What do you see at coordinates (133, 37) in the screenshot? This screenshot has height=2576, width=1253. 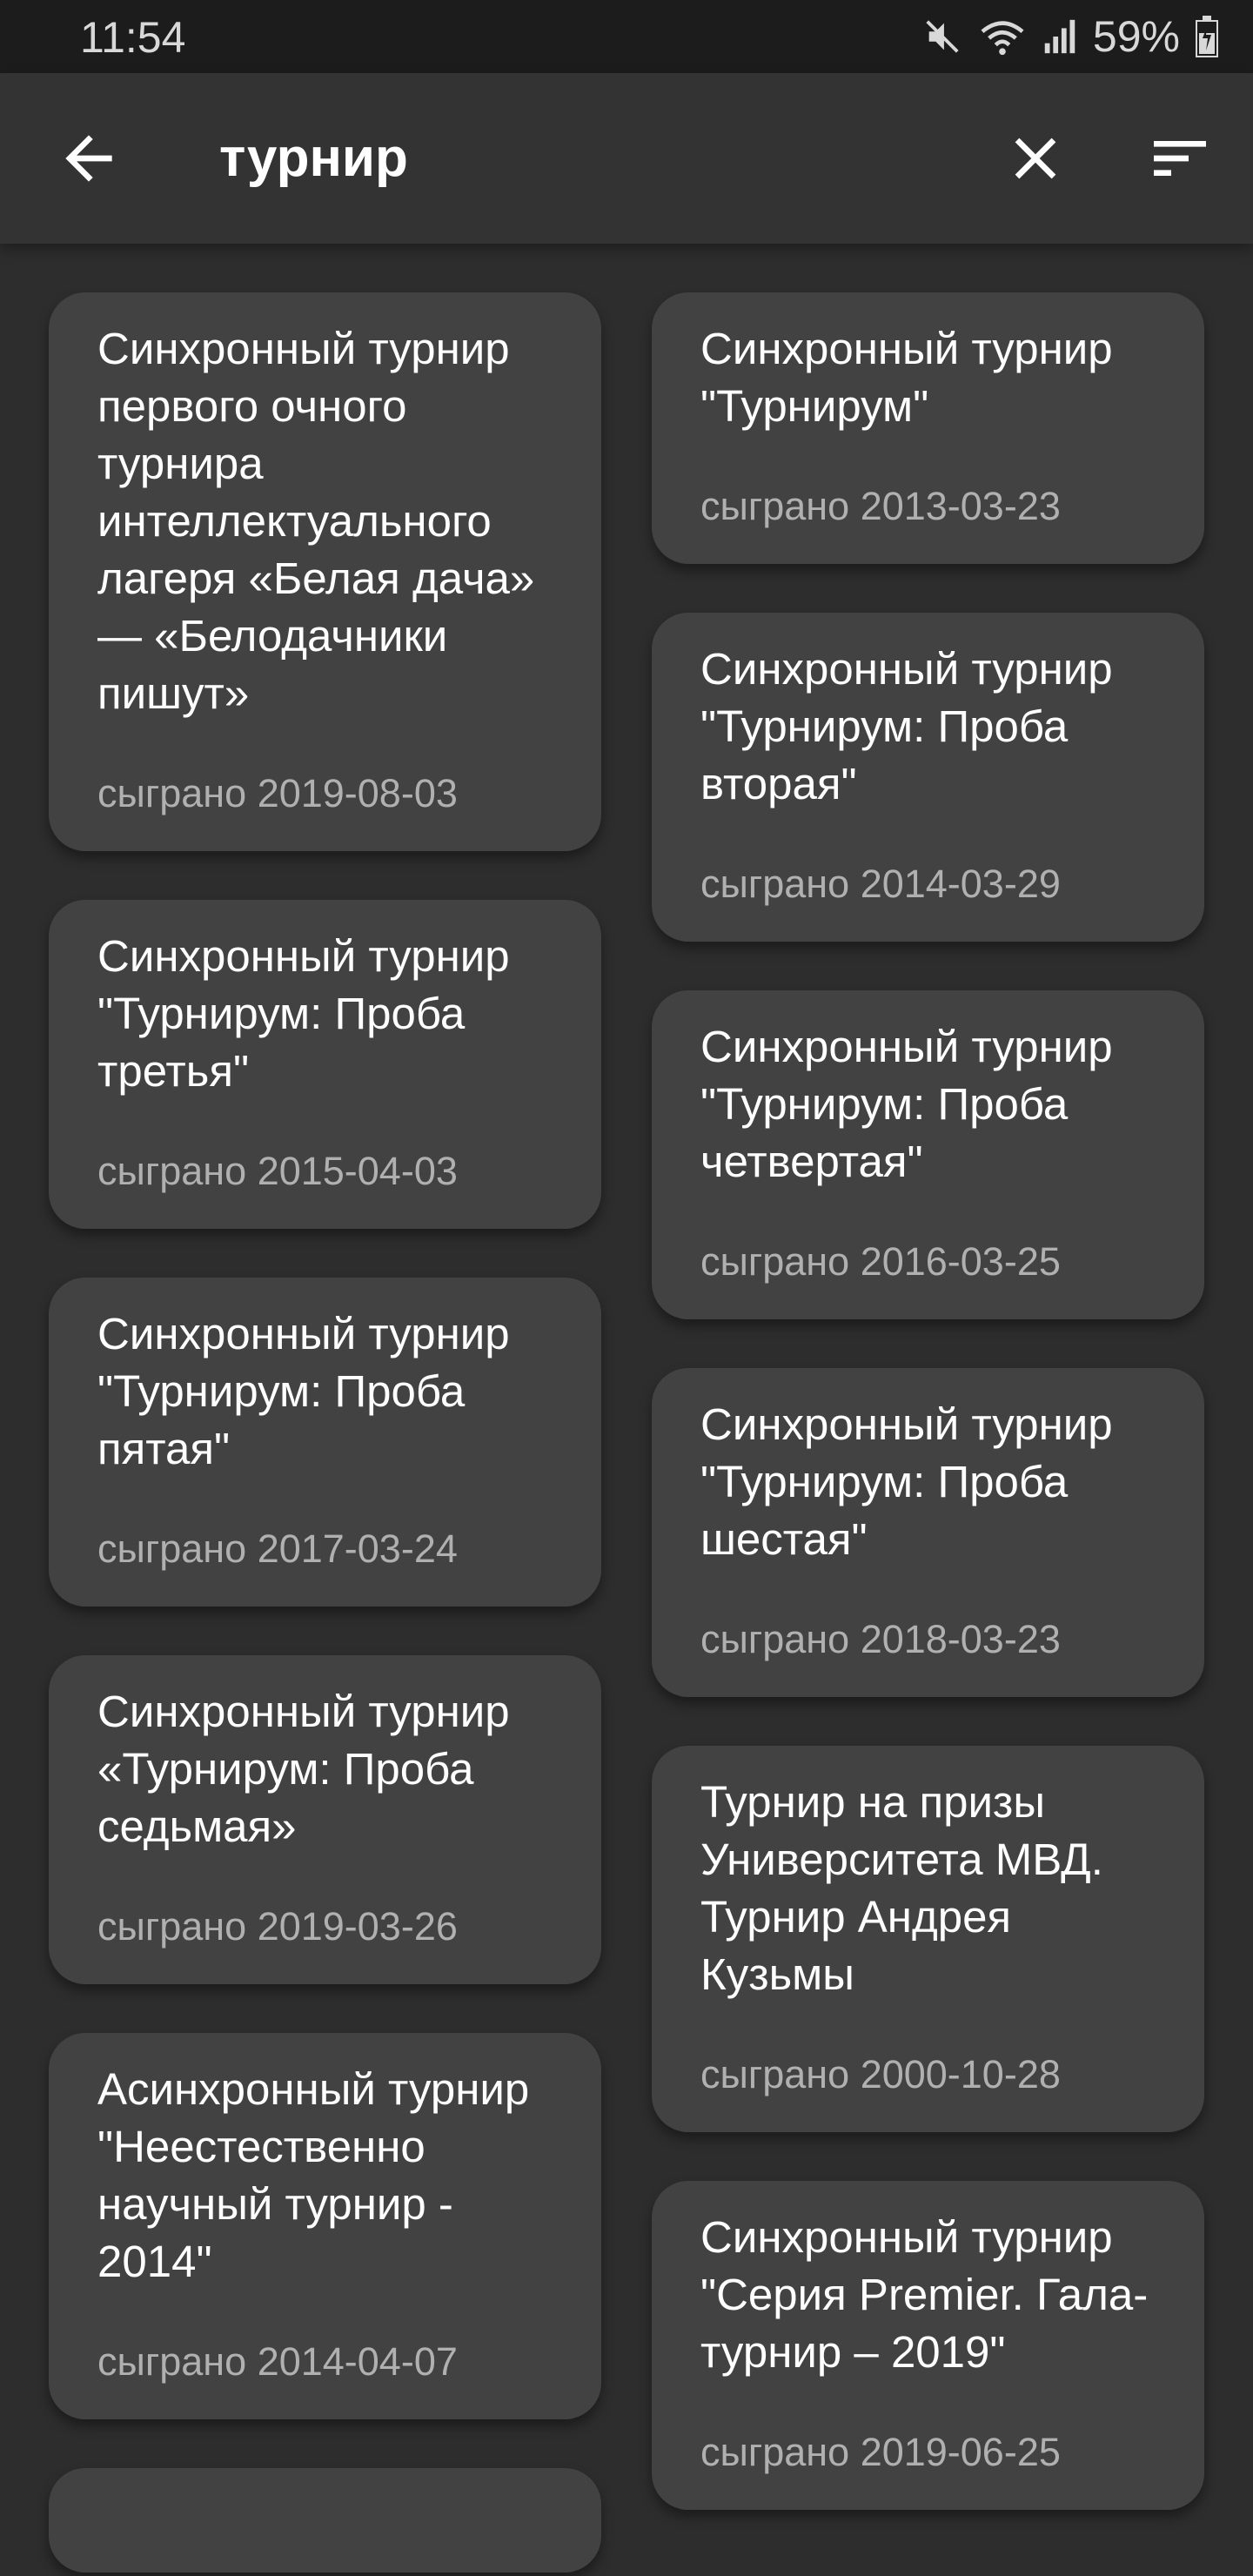 I see `status-time: 11:54` at bounding box center [133, 37].